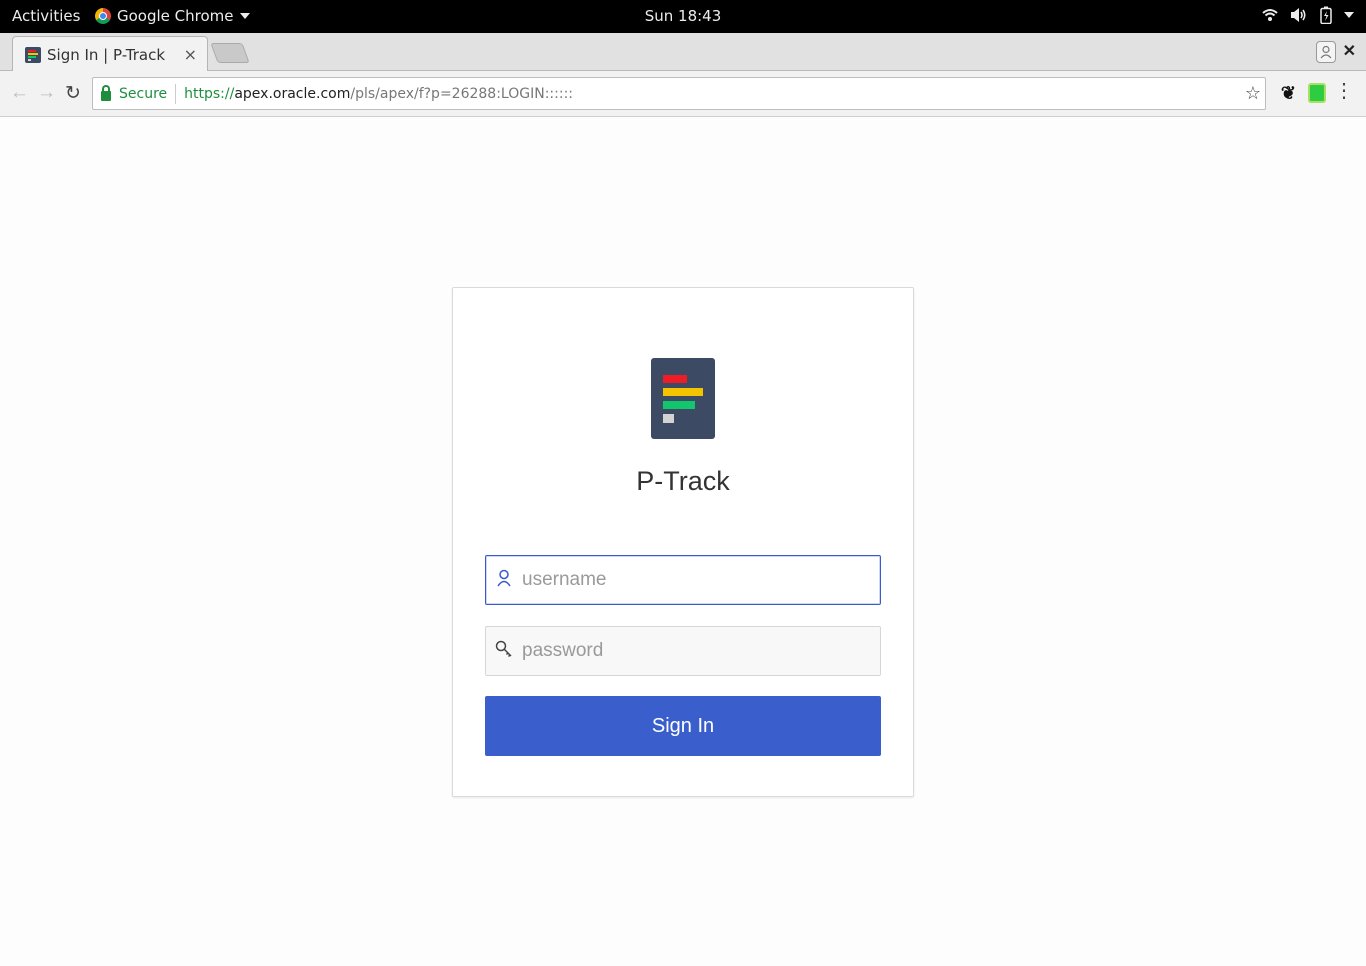 This screenshot has width=1366, height=966. Describe the element at coordinates (683, 52) in the screenshot. I see `tab-strip: Sign In | P-Track × ✕` at that location.